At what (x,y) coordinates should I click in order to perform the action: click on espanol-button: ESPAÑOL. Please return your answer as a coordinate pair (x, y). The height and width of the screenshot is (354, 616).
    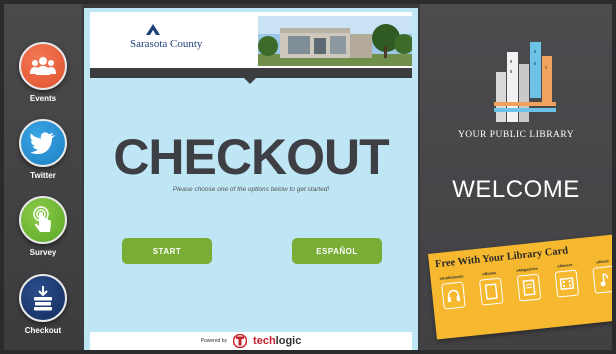
    Looking at the image, I should click on (337, 251).